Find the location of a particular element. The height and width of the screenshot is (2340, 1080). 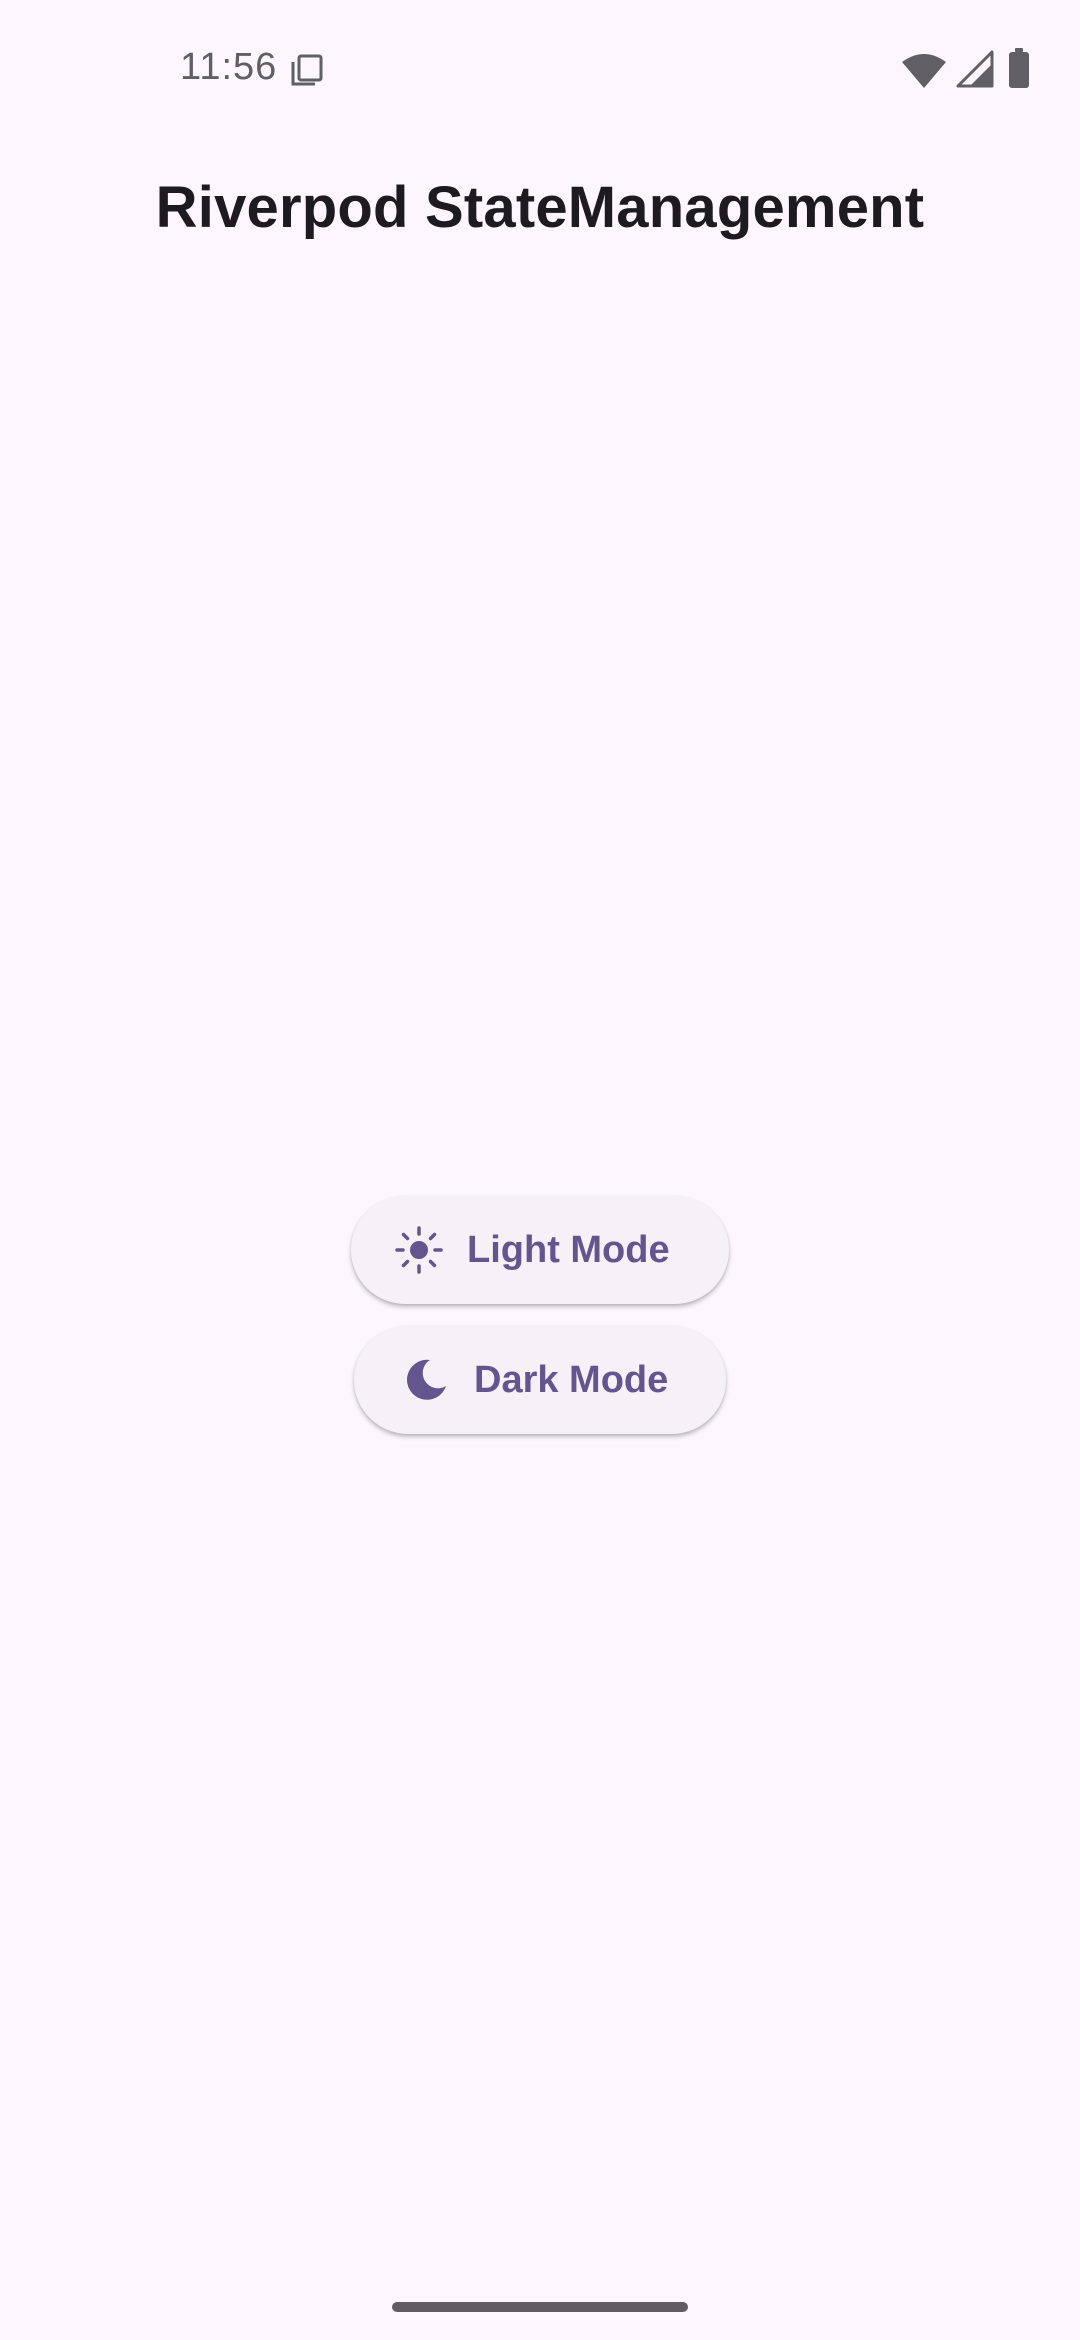

sun-icon is located at coordinates (419, 1250).